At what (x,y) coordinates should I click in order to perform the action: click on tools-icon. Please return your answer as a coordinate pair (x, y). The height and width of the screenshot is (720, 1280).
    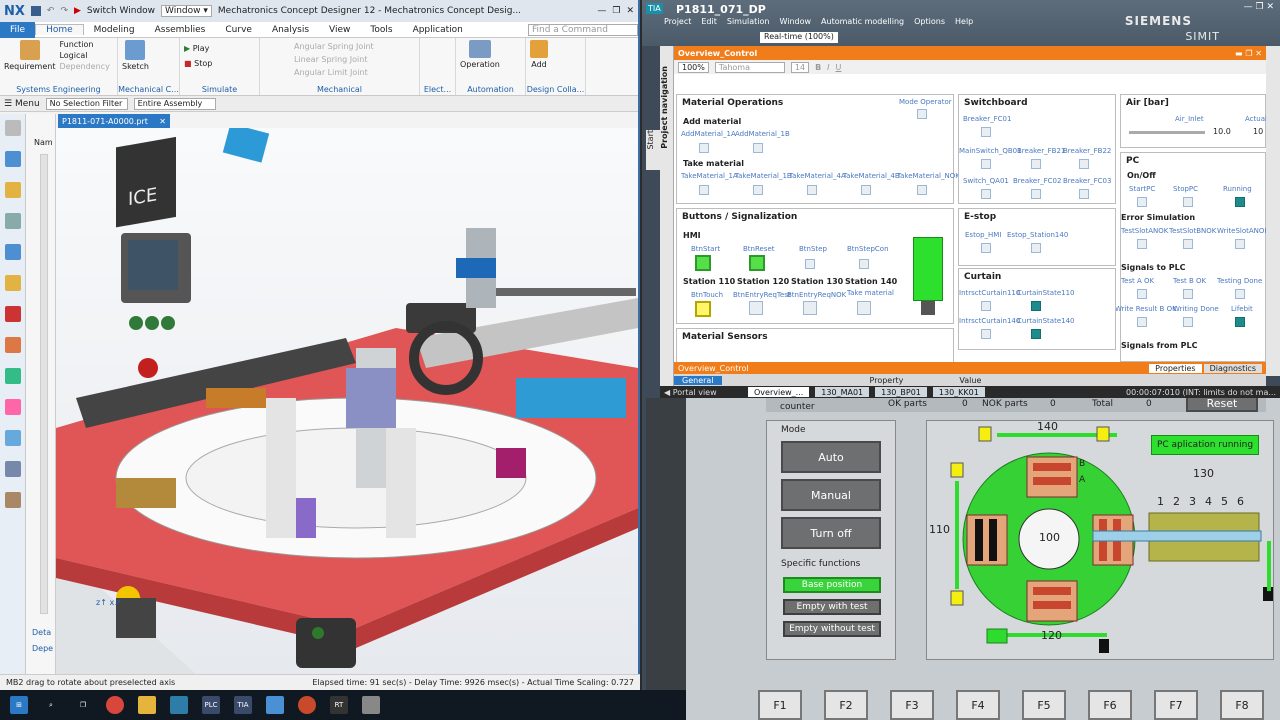
    Looking at the image, I should click on (13, 500).